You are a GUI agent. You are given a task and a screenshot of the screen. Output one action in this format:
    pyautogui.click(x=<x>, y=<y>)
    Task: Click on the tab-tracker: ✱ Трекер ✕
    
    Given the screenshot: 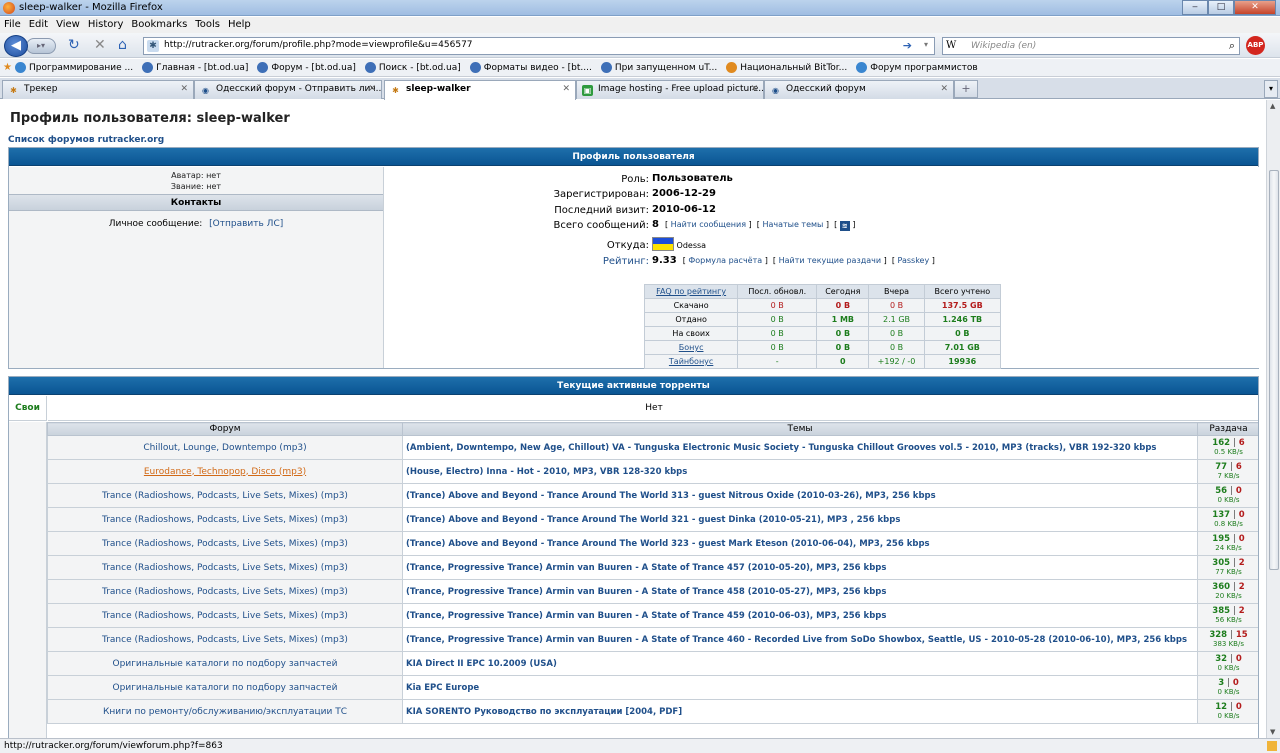 What is the action you would take?
    pyautogui.click(x=98, y=89)
    